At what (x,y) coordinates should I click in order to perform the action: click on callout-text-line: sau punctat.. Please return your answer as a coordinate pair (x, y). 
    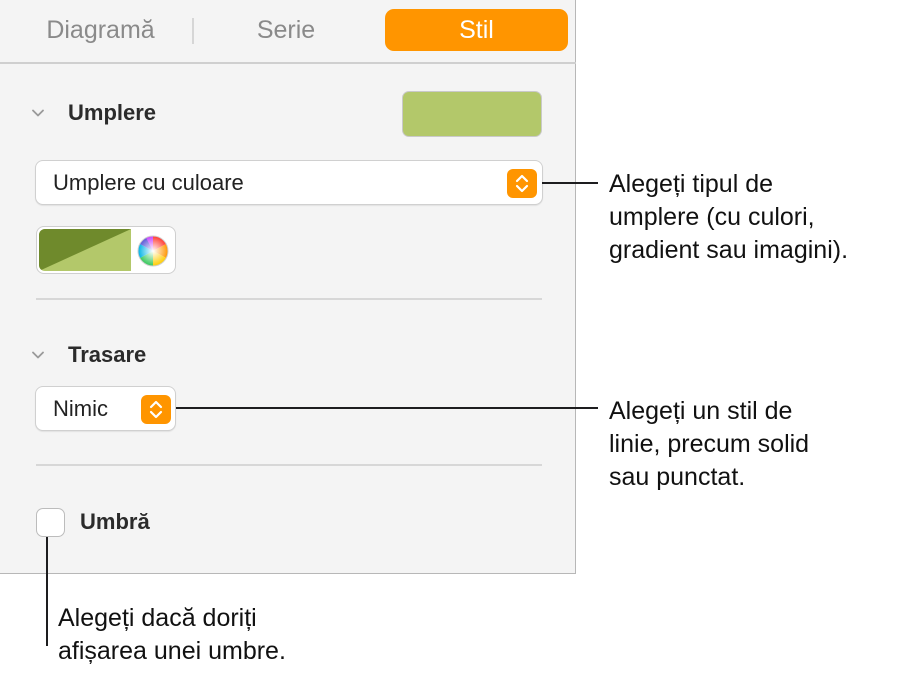
    Looking at the image, I should click on (677, 477).